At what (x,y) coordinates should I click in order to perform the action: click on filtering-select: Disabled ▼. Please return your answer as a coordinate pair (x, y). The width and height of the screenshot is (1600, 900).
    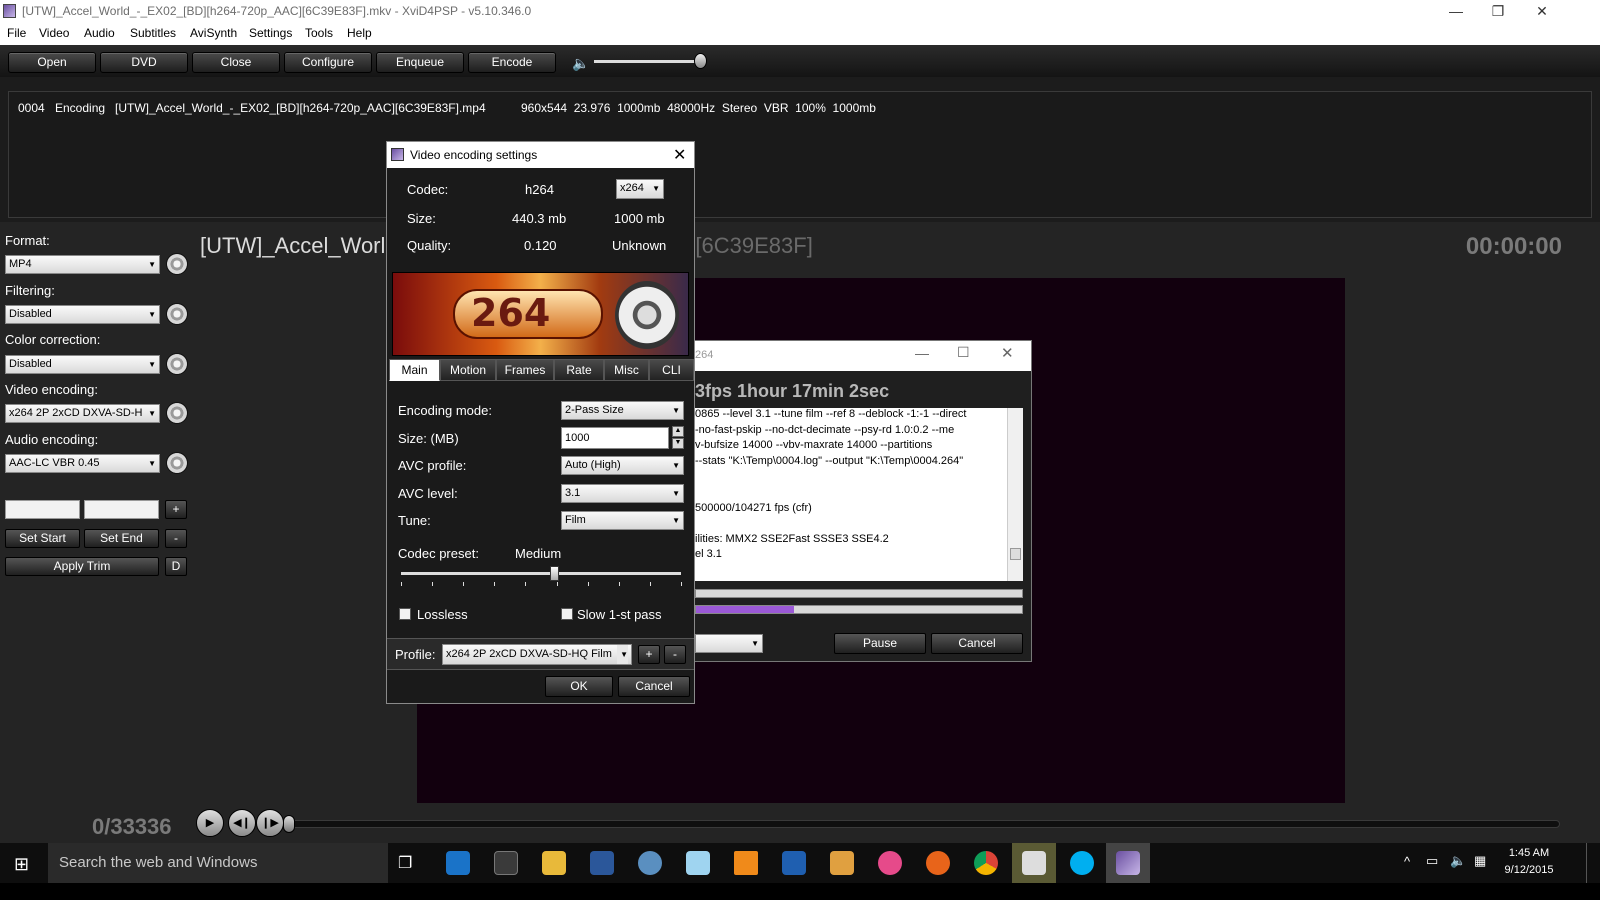
    Looking at the image, I should click on (82, 314).